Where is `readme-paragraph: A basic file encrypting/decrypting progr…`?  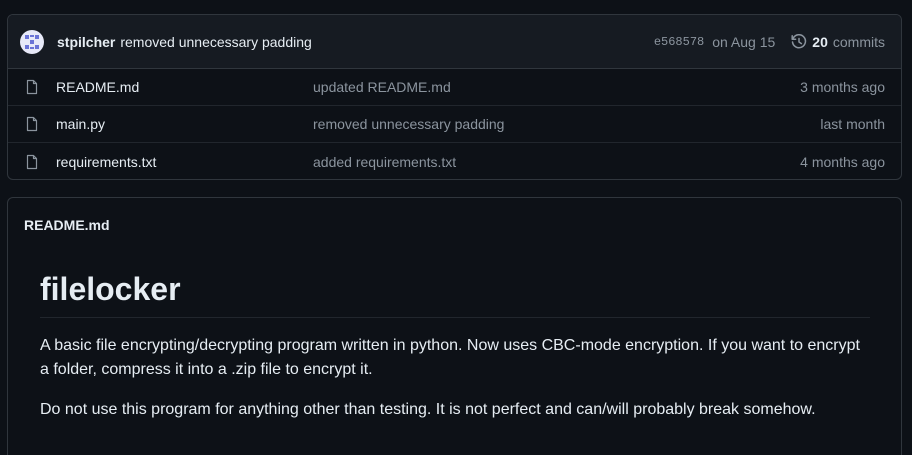
readme-paragraph: A basic file encrypting/decrypting progr… is located at coordinates (450, 357).